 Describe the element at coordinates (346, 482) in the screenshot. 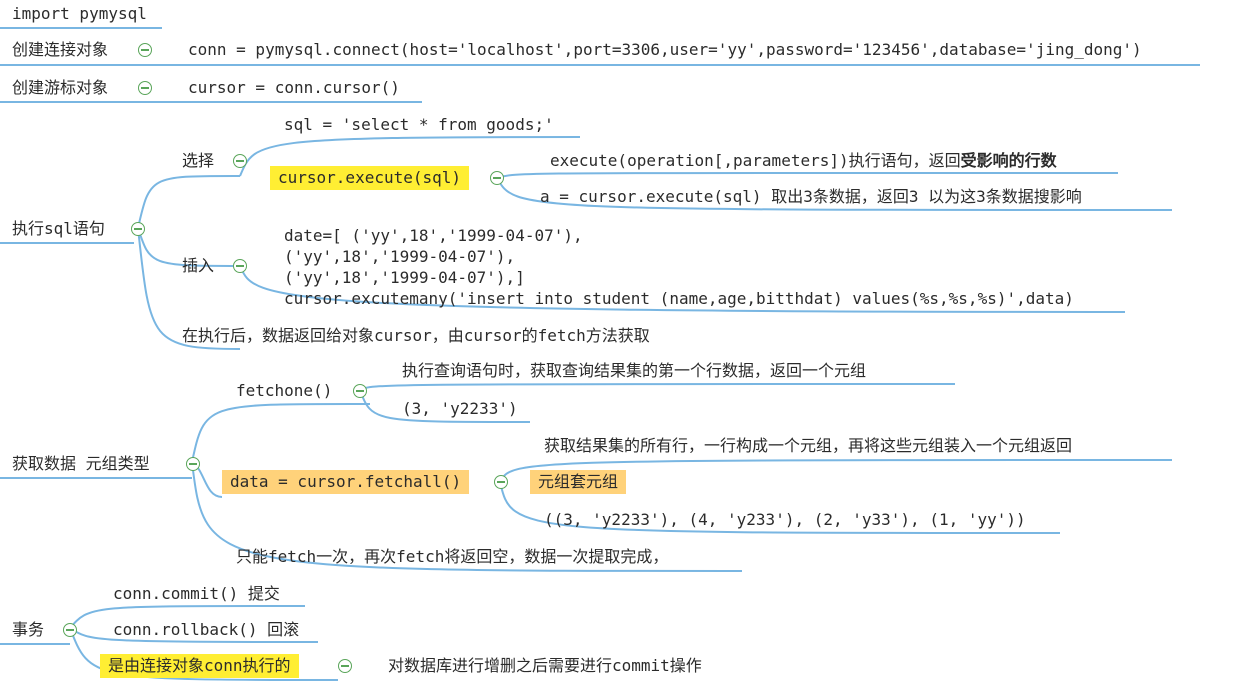

I see `fetchall-code-node: data = cursor.fetchall()` at that location.